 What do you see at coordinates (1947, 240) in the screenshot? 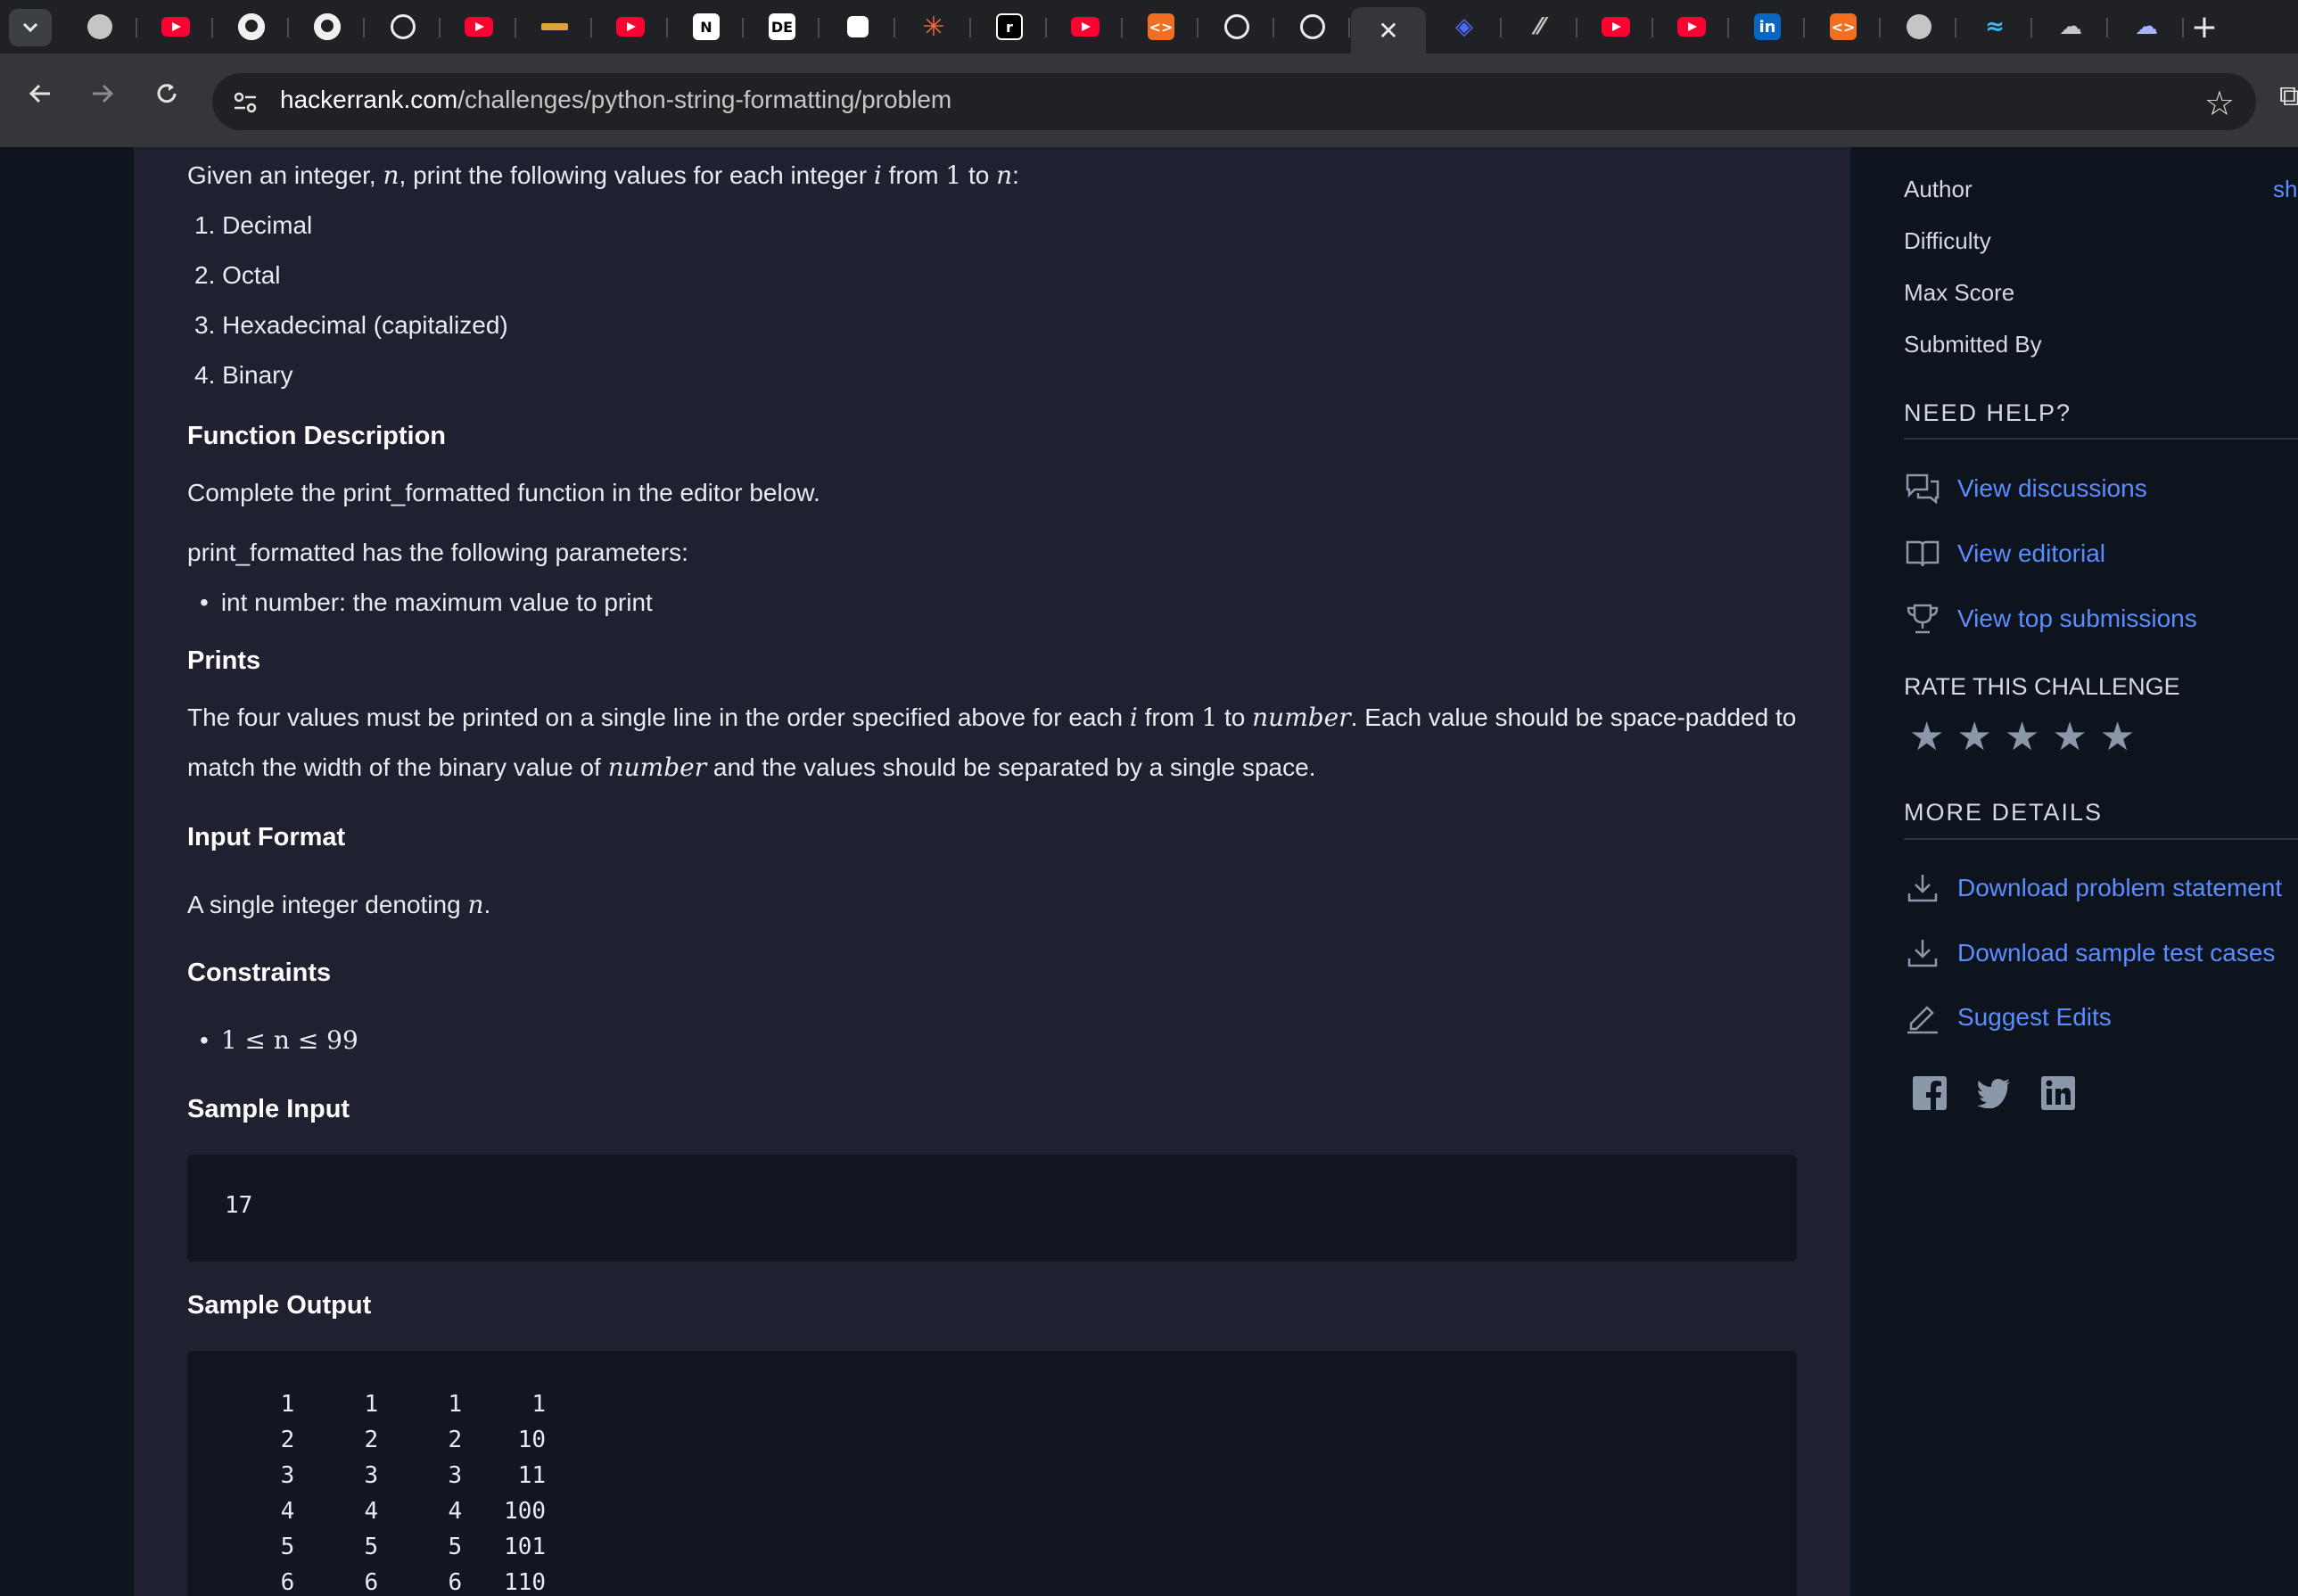
I see `difficulty-label: Difficulty` at bounding box center [1947, 240].